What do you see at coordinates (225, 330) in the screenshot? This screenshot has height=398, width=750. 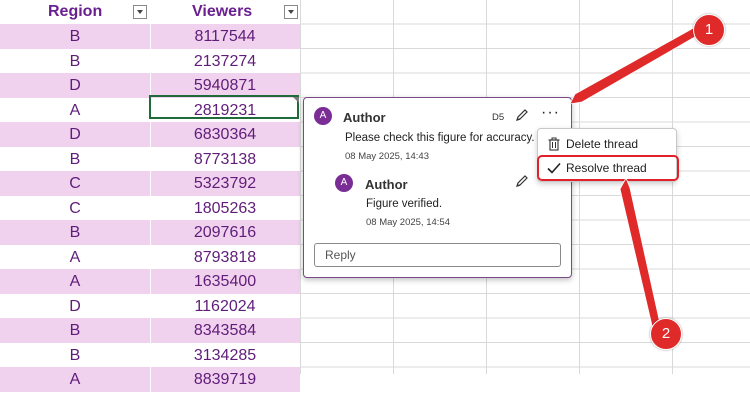 I see `cell-viewers: 8343584` at bounding box center [225, 330].